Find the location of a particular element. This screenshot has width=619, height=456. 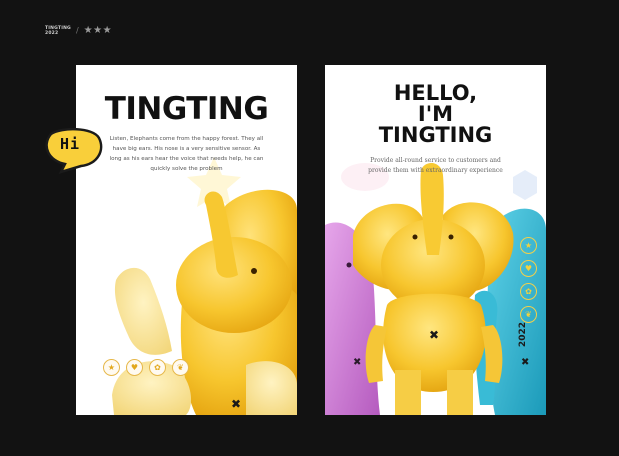

brand-text: TINGTING 2022 is located at coordinates (58, 31).